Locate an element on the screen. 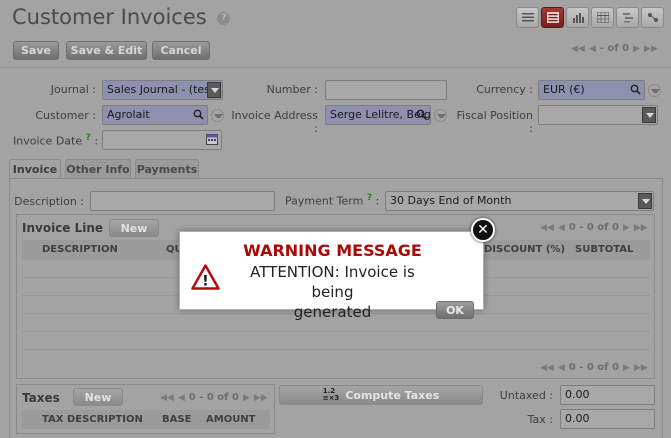 This screenshot has width=671, height=438. save-button: Save is located at coordinates (36, 50).